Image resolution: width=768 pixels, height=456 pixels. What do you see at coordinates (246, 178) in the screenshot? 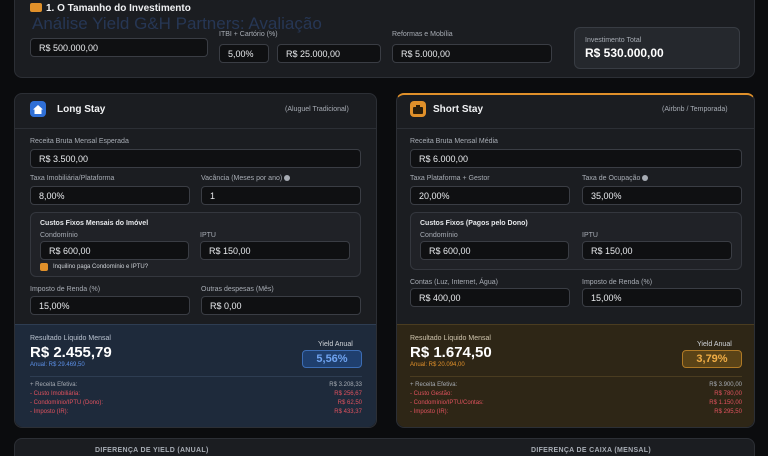
I see `long-vacancy-label: Vacância (Meses por ano)` at bounding box center [246, 178].